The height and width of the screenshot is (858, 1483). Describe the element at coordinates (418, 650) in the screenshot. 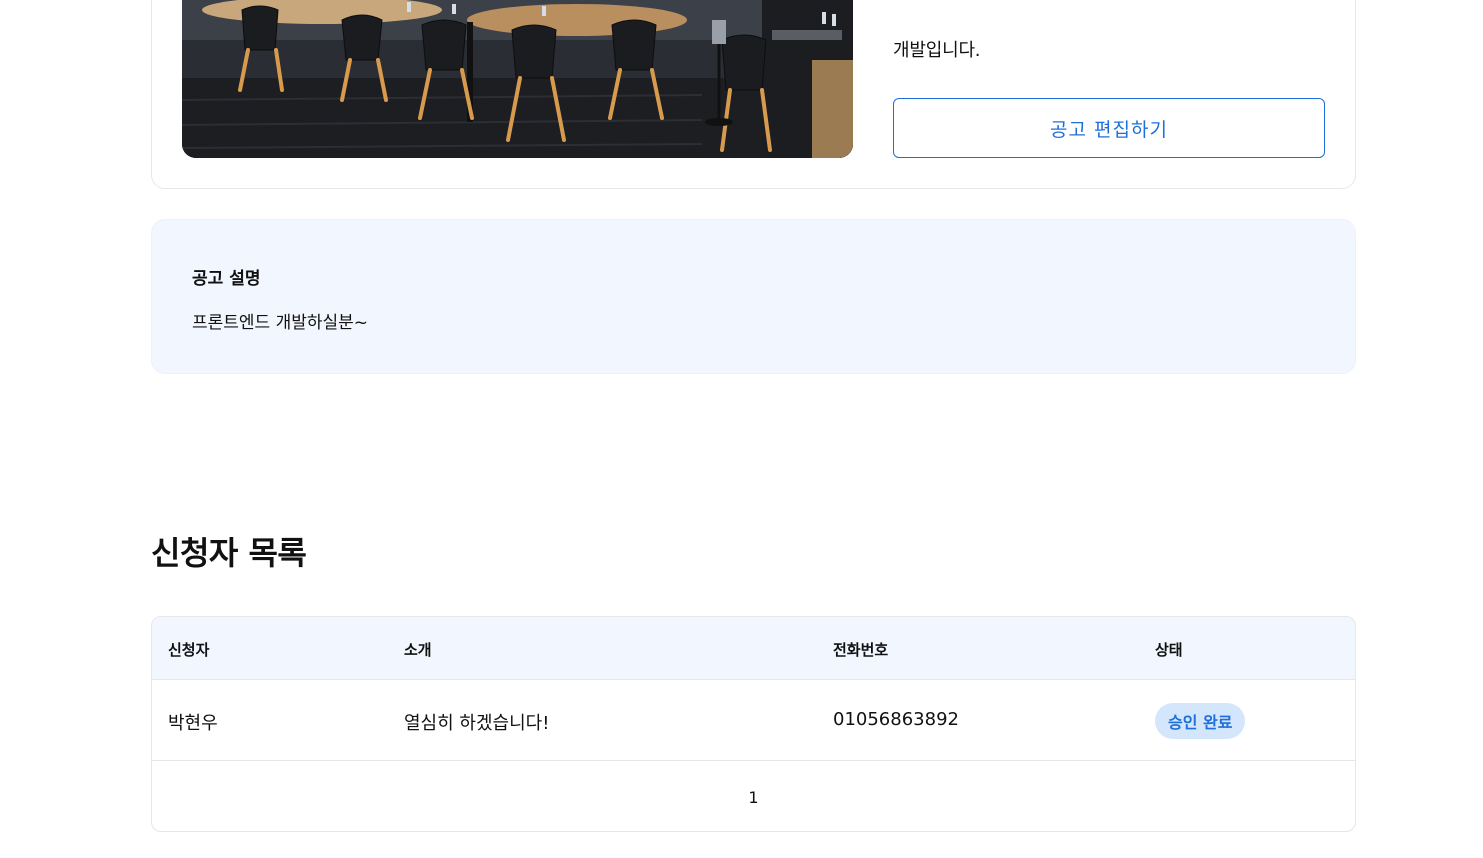

I see `column-header-intro: 소개` at that location.